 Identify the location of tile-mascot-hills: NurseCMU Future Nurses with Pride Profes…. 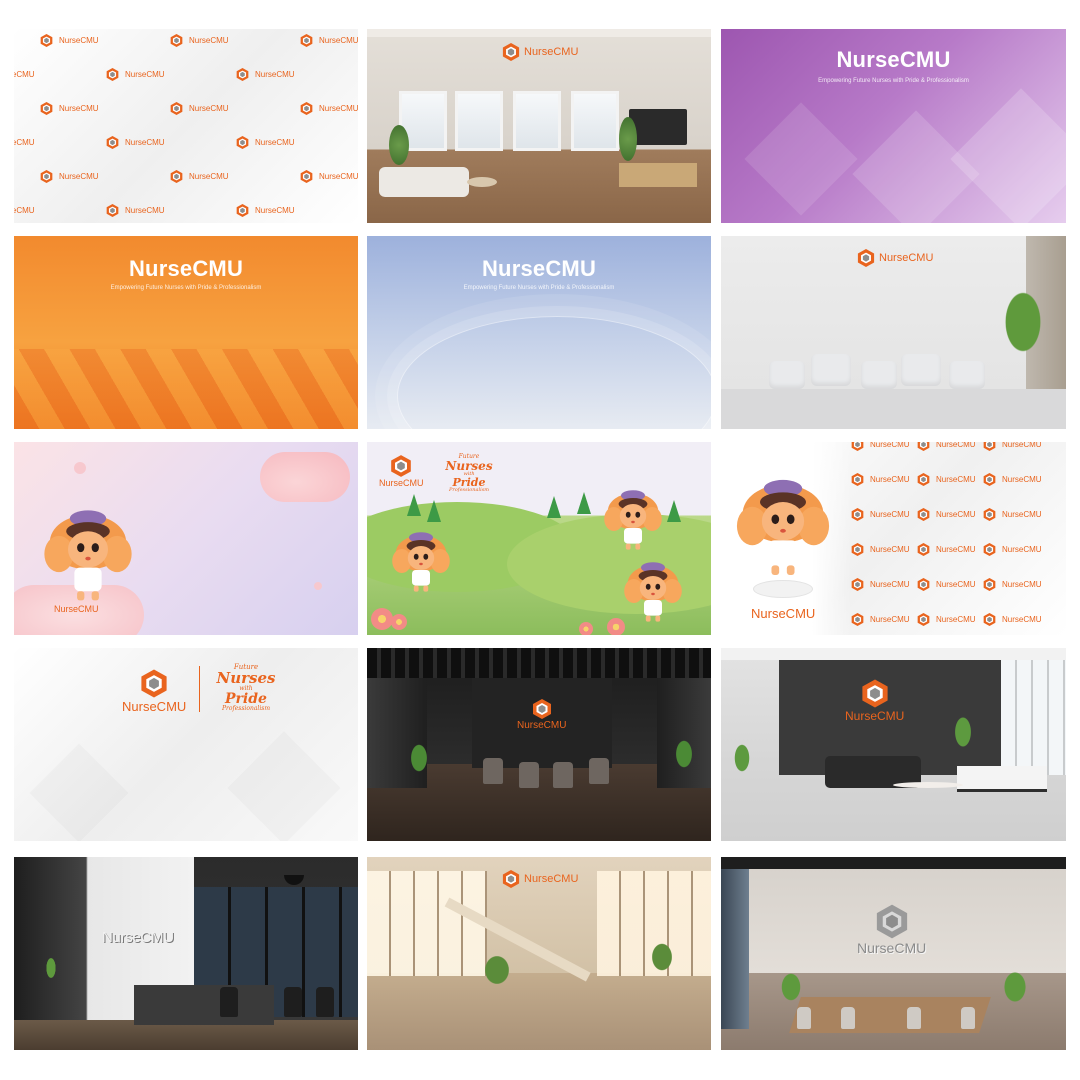
(539, 538).